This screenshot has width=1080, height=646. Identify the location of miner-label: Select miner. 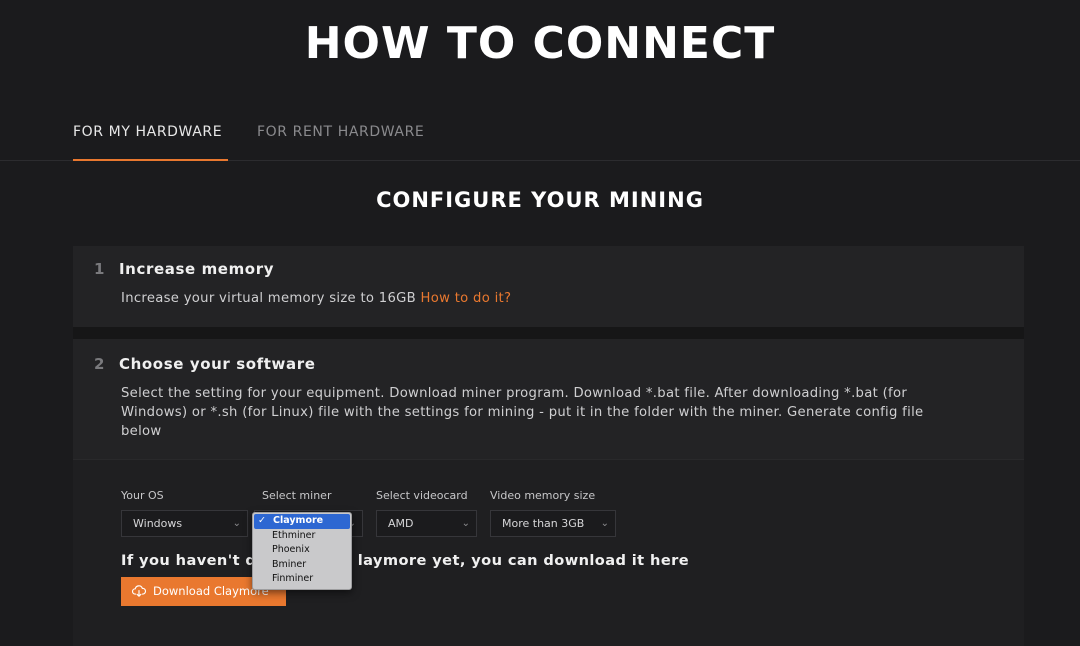
(297, 495).